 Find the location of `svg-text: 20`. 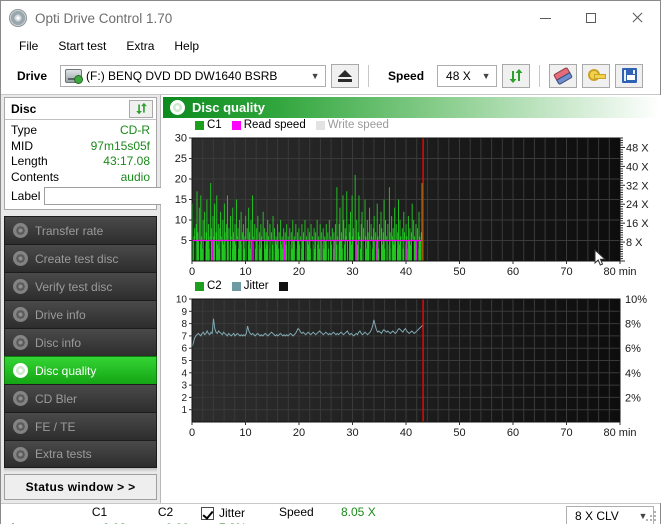

svg-text: 20 is located at coordinates (181, 180).